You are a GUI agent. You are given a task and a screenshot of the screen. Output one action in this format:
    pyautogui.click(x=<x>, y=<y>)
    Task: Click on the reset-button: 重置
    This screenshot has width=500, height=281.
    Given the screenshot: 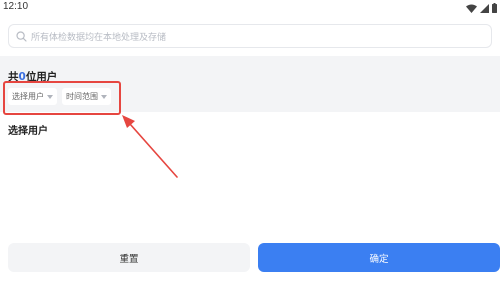 What is the action you would take?
    pyautogui.click(x=129, y=257)
    